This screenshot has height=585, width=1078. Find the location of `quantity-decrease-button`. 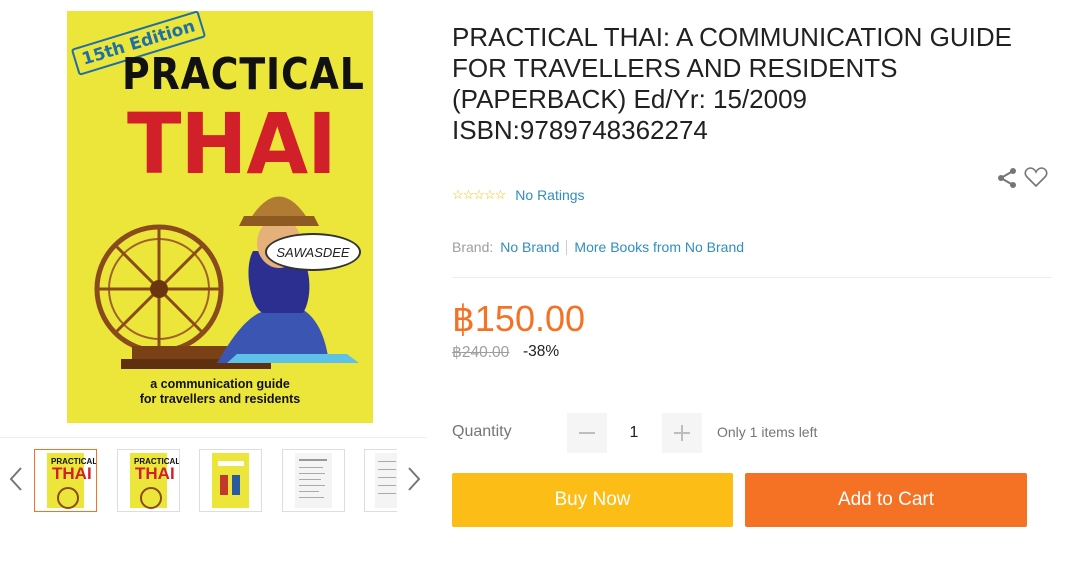

quantity-decrease-button is located at coordinates (587, 433).